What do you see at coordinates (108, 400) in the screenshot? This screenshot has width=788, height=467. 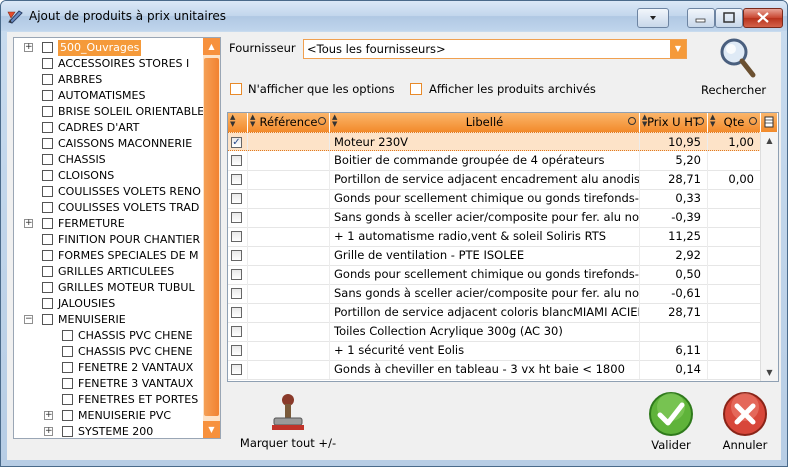 I see `tree-item: FENETRES ET PORTES` at bounding box center [108, 400].